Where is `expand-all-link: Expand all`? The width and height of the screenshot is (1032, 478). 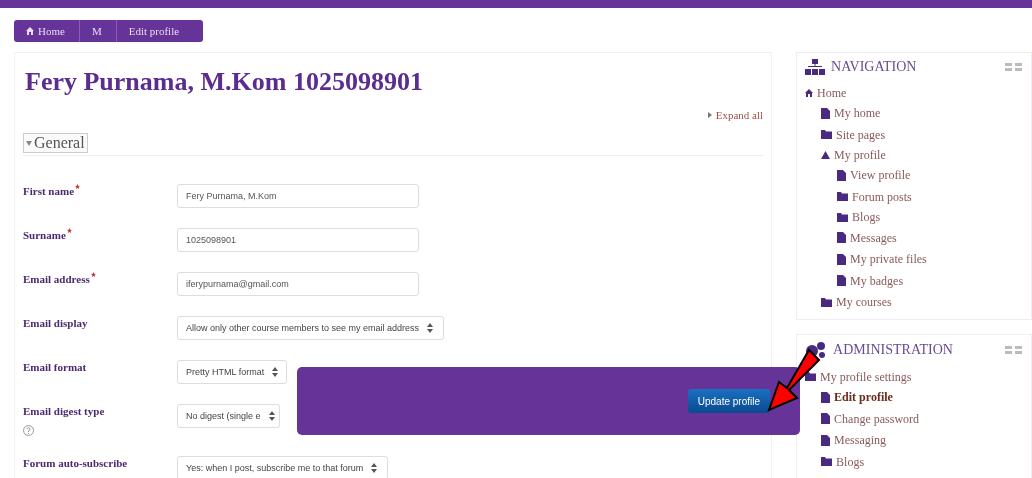
expand-all-link: Expand all is located at coordinates (735, 115).